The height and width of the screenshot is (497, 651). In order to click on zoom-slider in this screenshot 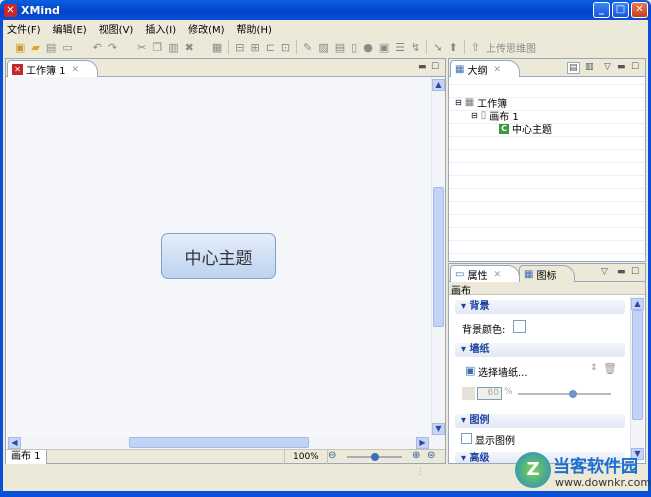, I will do `click(374, 457)`.